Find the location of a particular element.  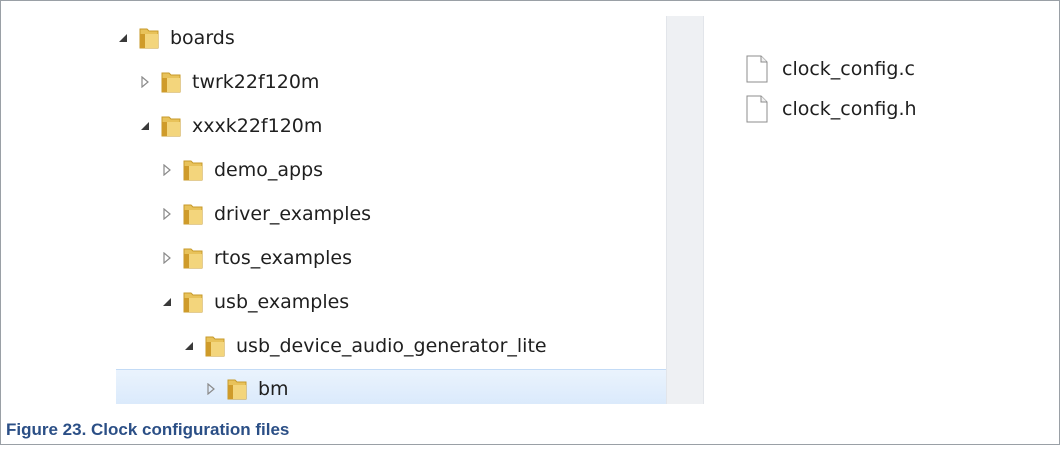

tree-item-twrk22f120m: twrk22f120m is located at coordinates (391, 82).